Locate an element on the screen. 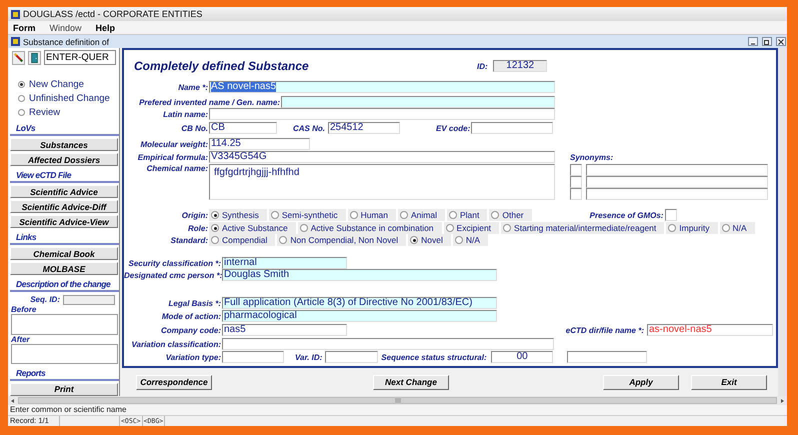 Image resolution: width=798 pixels, height=435 pixels. option-label: Plant is located at coordinates (470, 215).